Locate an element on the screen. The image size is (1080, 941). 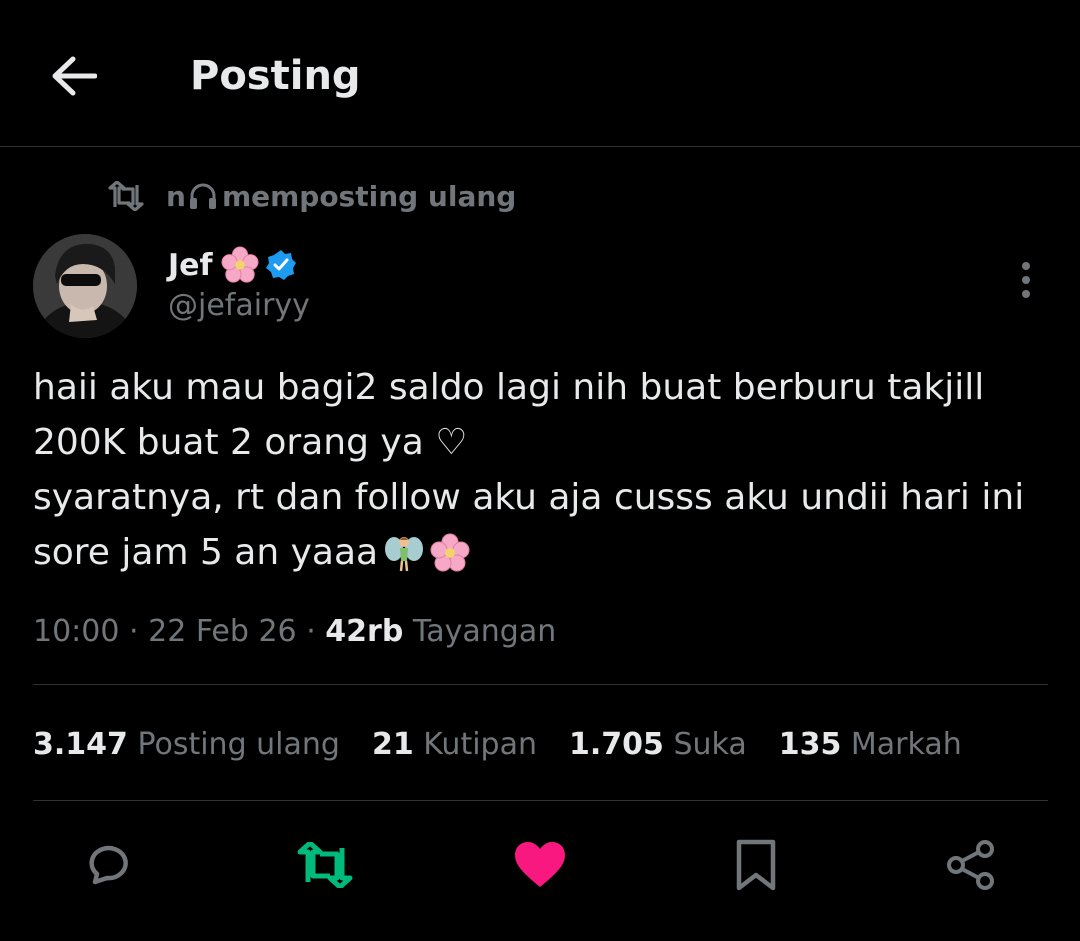
reply-button is located at coordinates (108, 865).